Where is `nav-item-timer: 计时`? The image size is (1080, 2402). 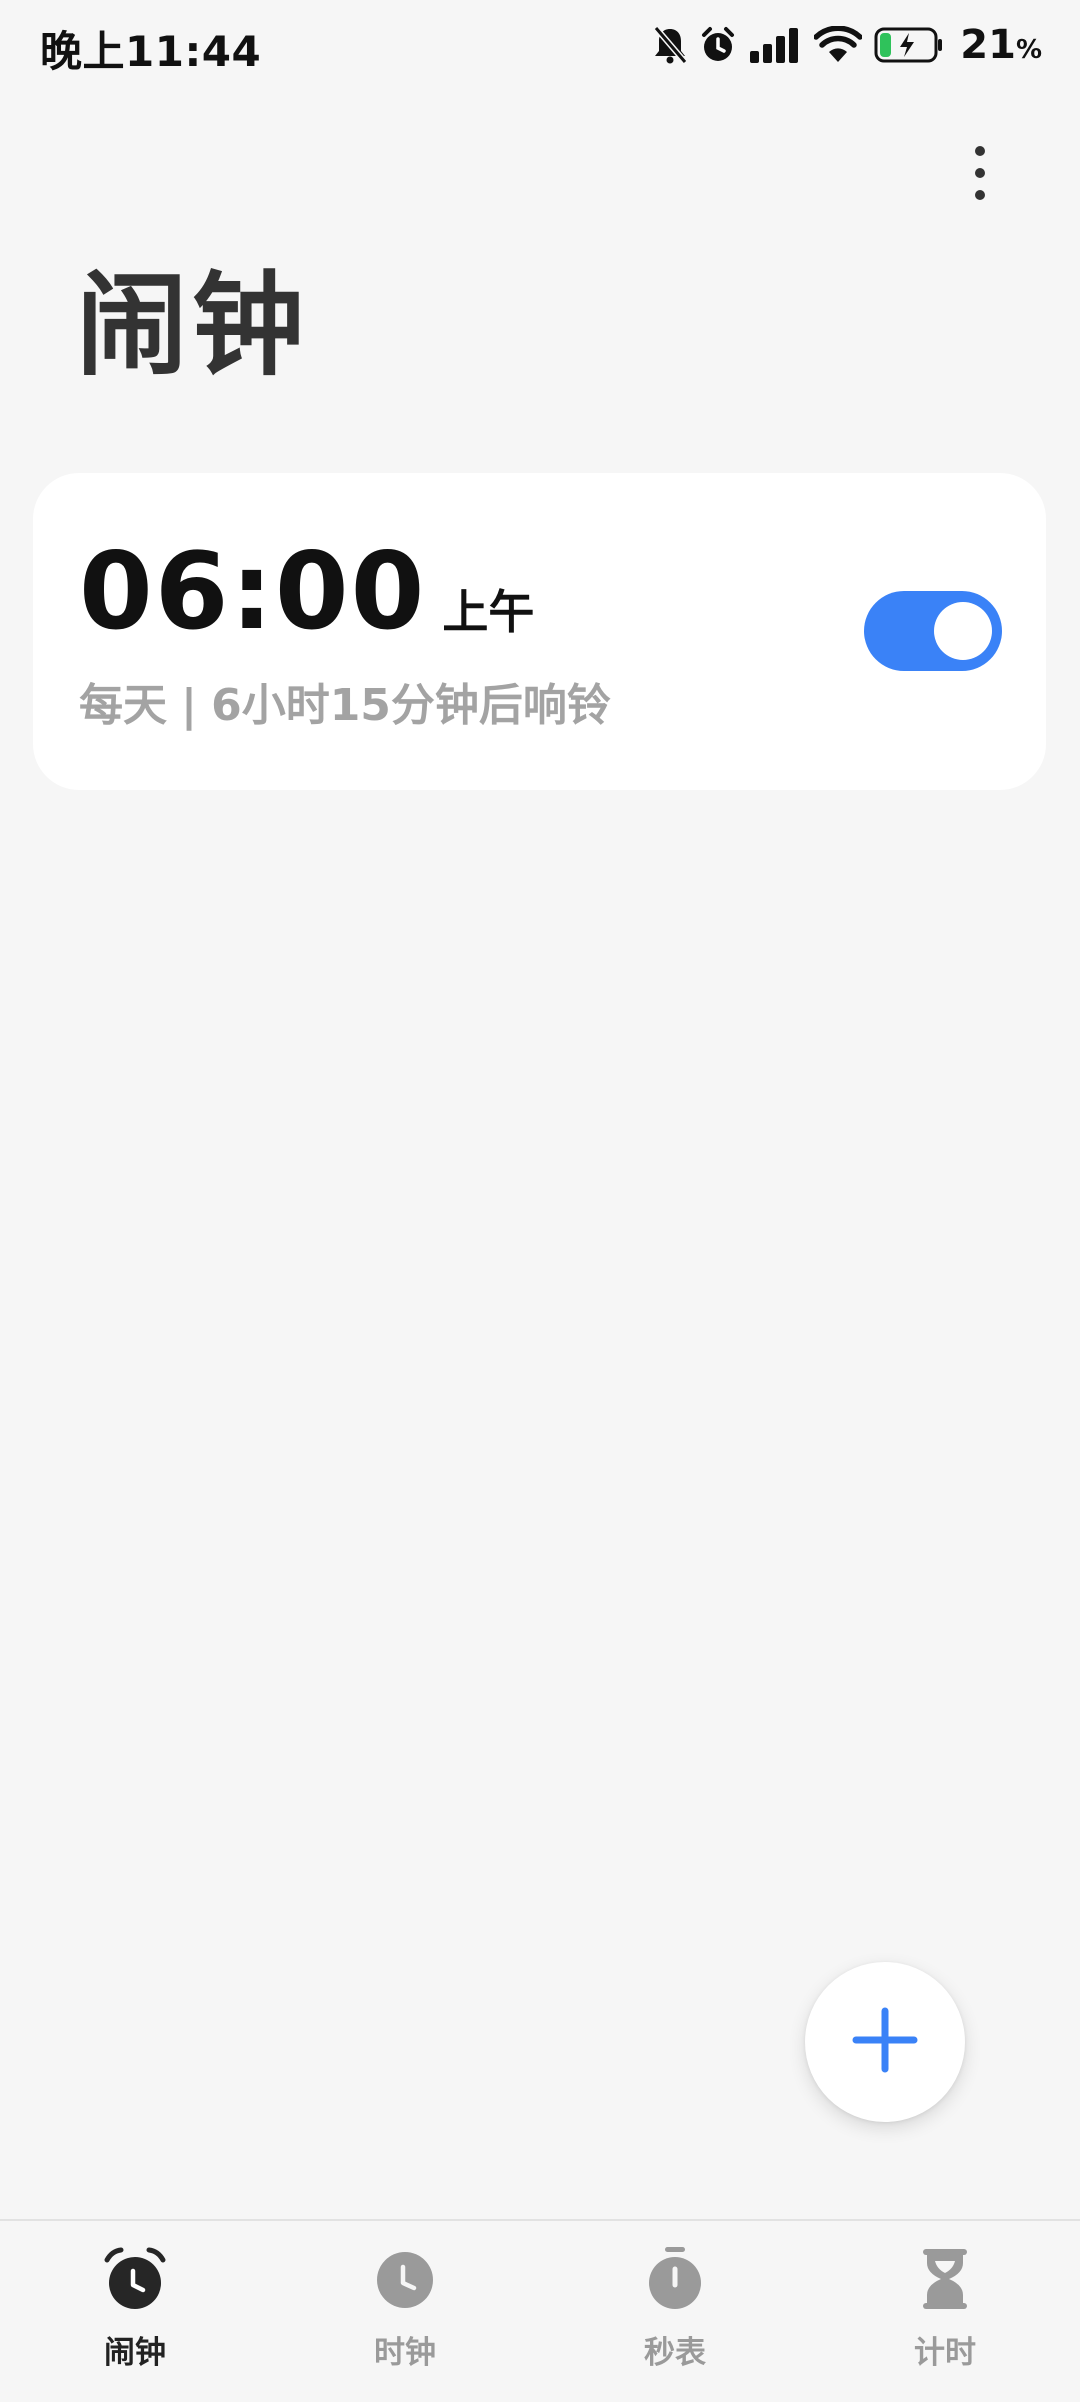
nav-item-timer: 计时 is located at coordinates (945, 2311).